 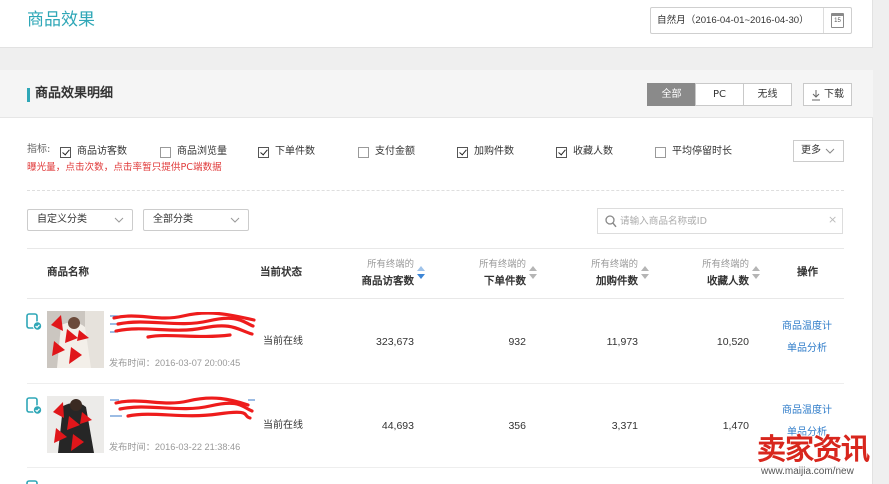 What do you see at coordinates (505, 281) in the screenshot?
I see `column-header-label: 下单件数` at bounding box center [505, 281].